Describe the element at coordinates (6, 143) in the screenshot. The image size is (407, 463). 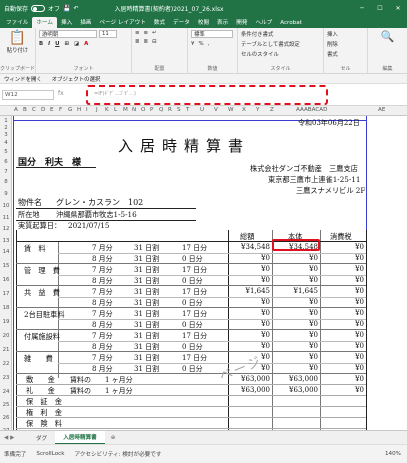
I see `row-header: 4` at that location.